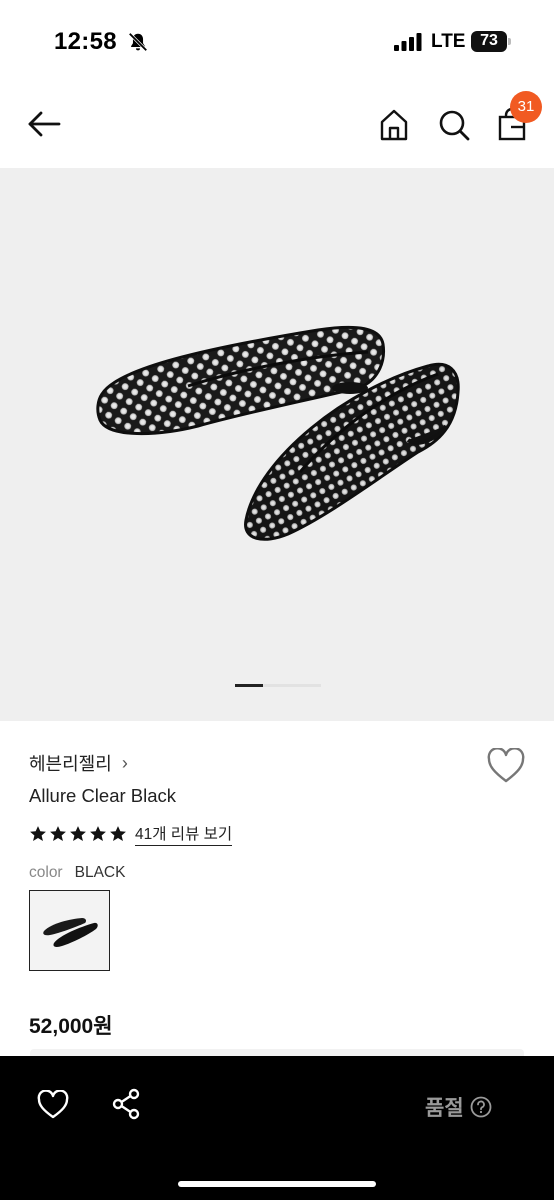  Describe the element at coordinates (44, 124) in the screenshot. I see `arrow-left-icon` at that location.